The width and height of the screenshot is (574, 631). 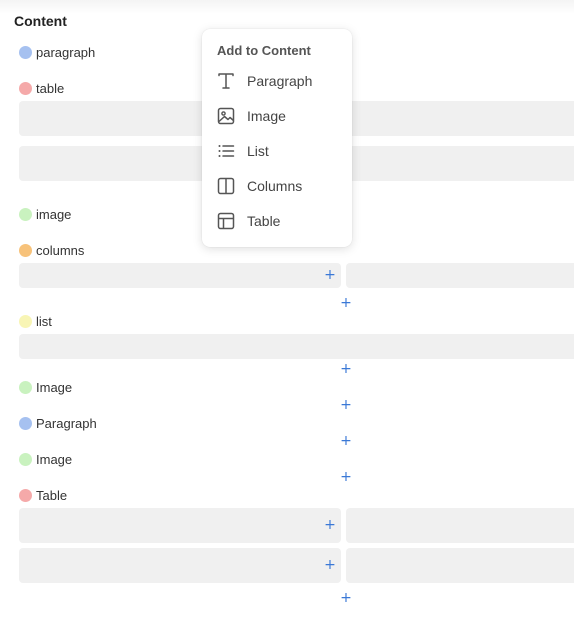 What do you see at coordinates (226, 116) in the screenshot?
I see `image-icon` at bounding box center [226, 116].